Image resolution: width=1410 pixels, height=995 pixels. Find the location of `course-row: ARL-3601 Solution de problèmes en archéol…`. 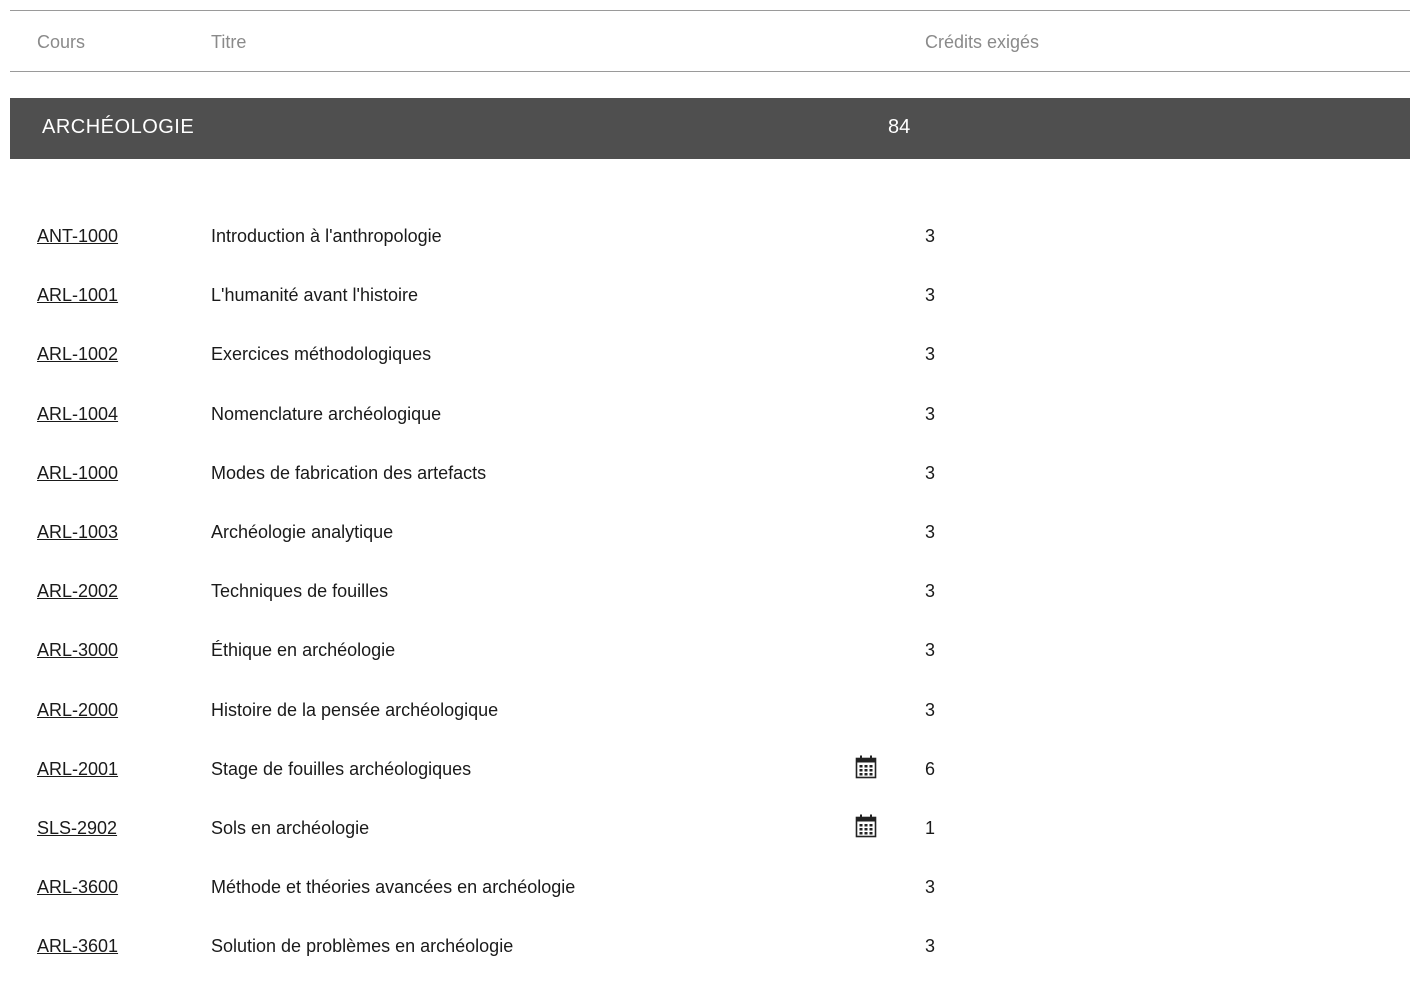

course-row: ARL-3601 Solution de problèmes en archéol… is located at coordinates (710, 965).